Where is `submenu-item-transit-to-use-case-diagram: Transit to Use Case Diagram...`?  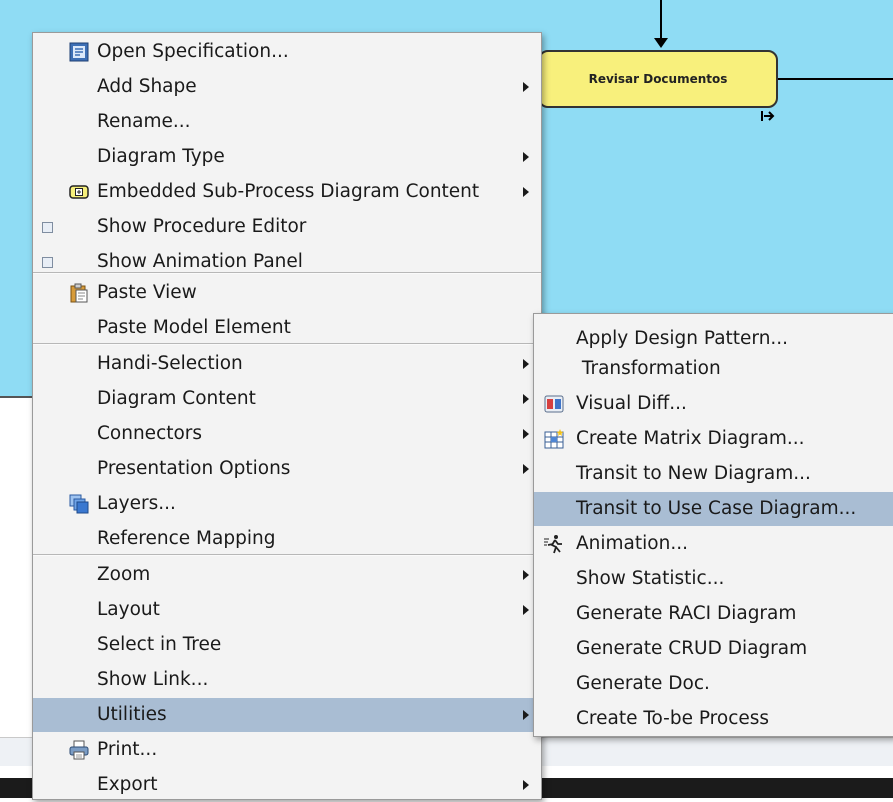
submenu-item-transit-to-use-case-diagram: Transit to Use Case Diagram... is located at coordinates (713, 509).